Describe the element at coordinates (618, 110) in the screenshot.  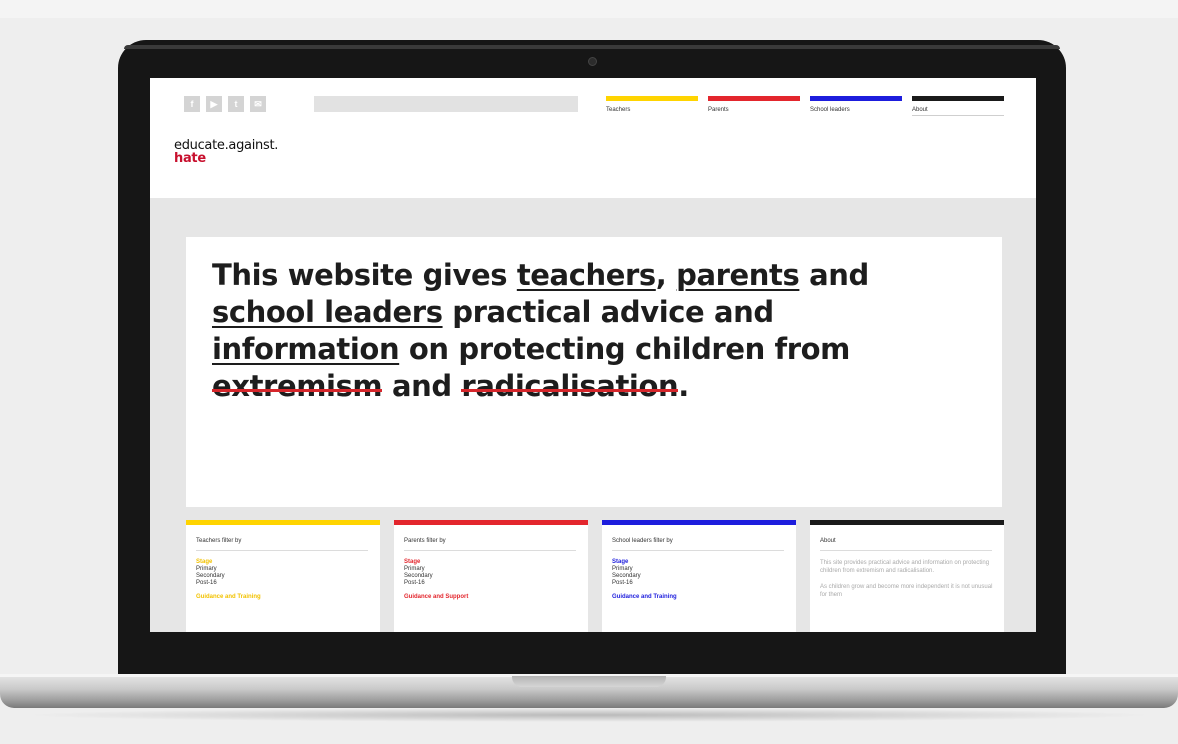
I see `nav-label: Teachers` at that location.